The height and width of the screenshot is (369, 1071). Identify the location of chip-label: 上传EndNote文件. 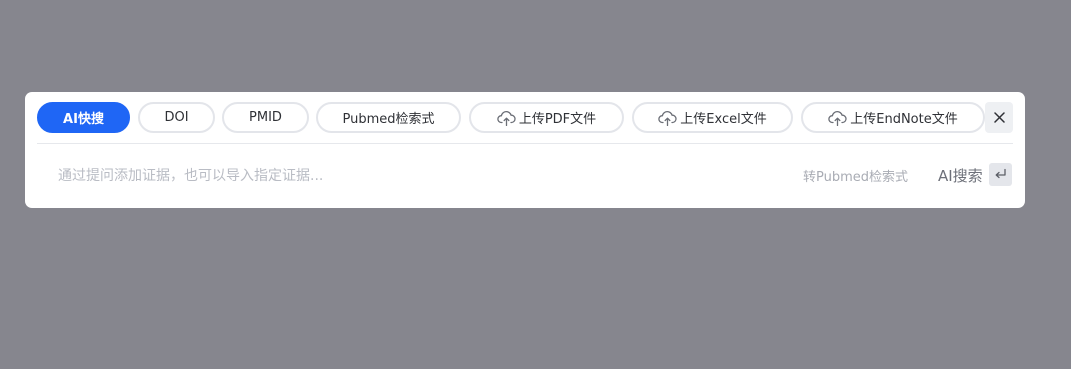
(904, 119).